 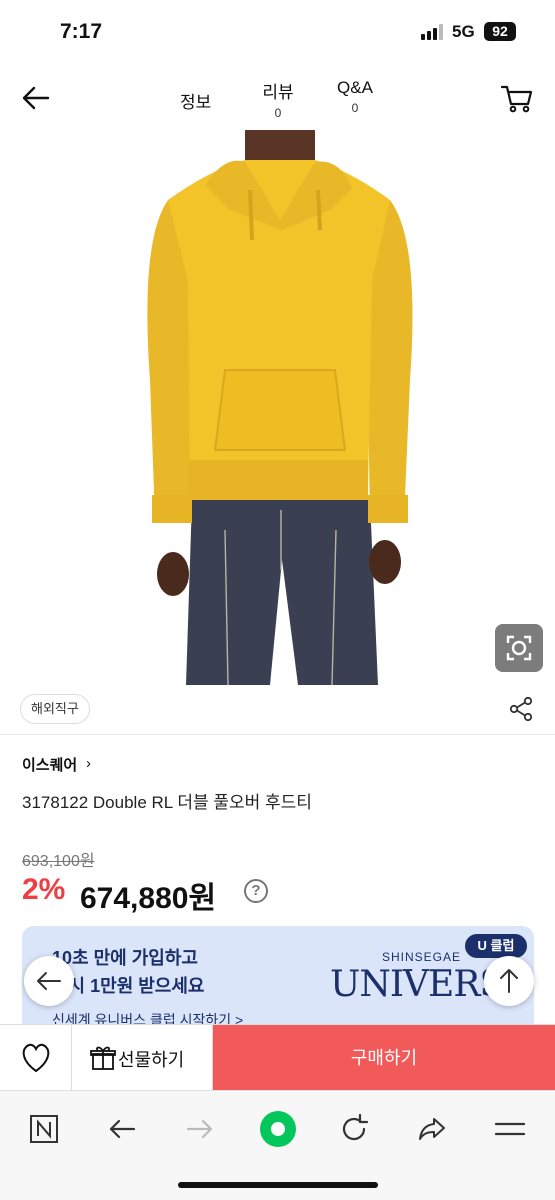 I want to click on battery-indicator: 92, so click(x=500, y=31).